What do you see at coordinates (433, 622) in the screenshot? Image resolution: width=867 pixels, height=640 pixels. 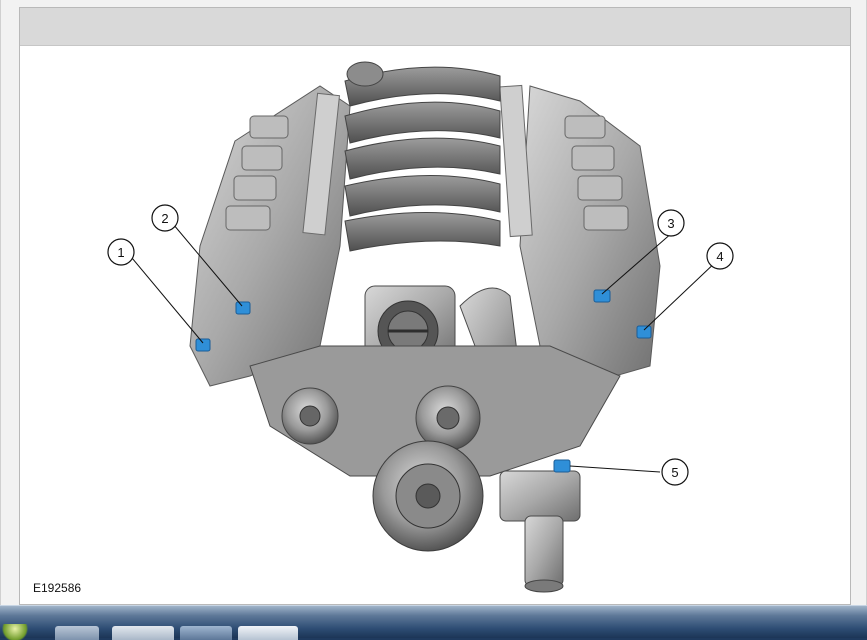 I see `taskbar` at bounding box center [433, 622].